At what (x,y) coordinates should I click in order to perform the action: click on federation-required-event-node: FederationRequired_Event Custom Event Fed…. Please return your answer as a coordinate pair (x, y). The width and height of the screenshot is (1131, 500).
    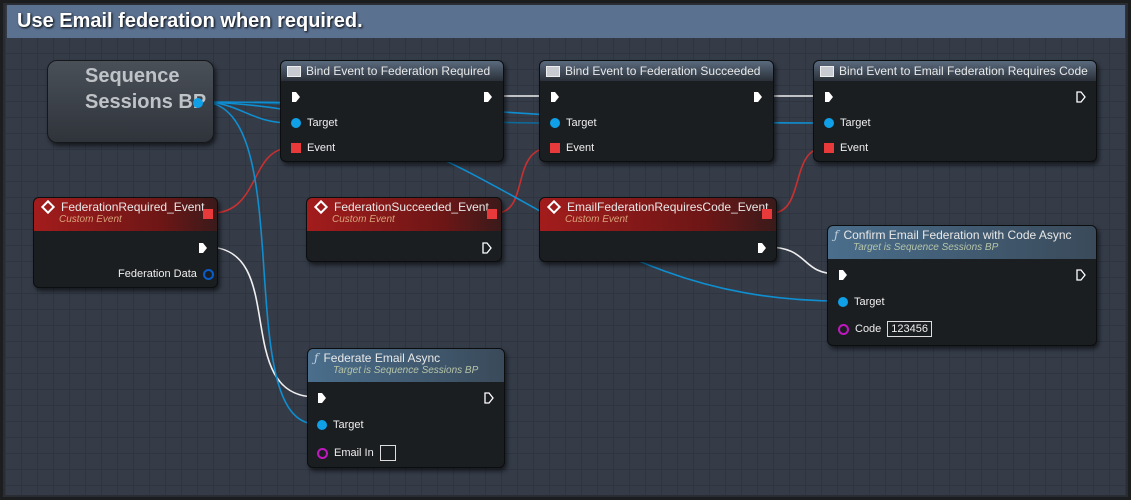
    Looking at the image, I should click on (125, 242).